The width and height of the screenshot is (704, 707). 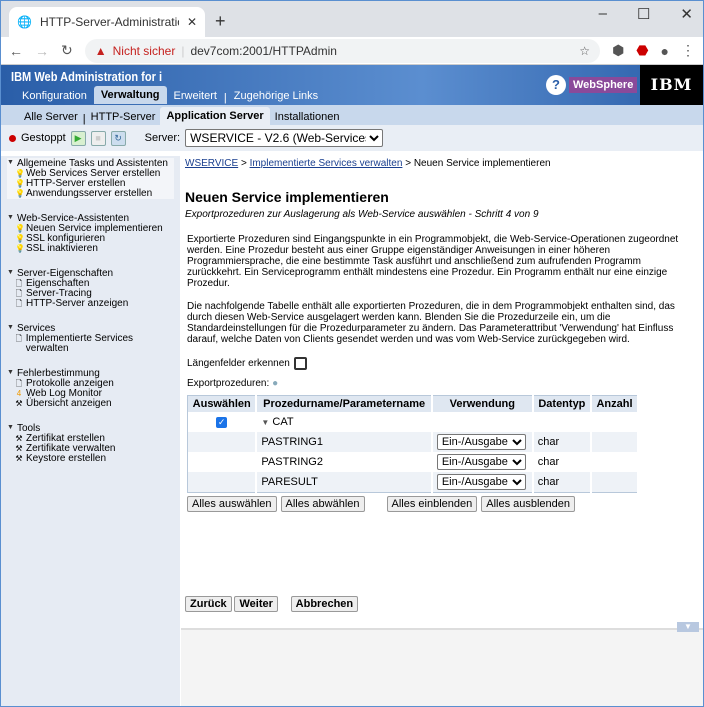 What do you see at coordinates (275, 383) in the screenshot?
I see `help-icon: ●` at bounding box center [275, 383].